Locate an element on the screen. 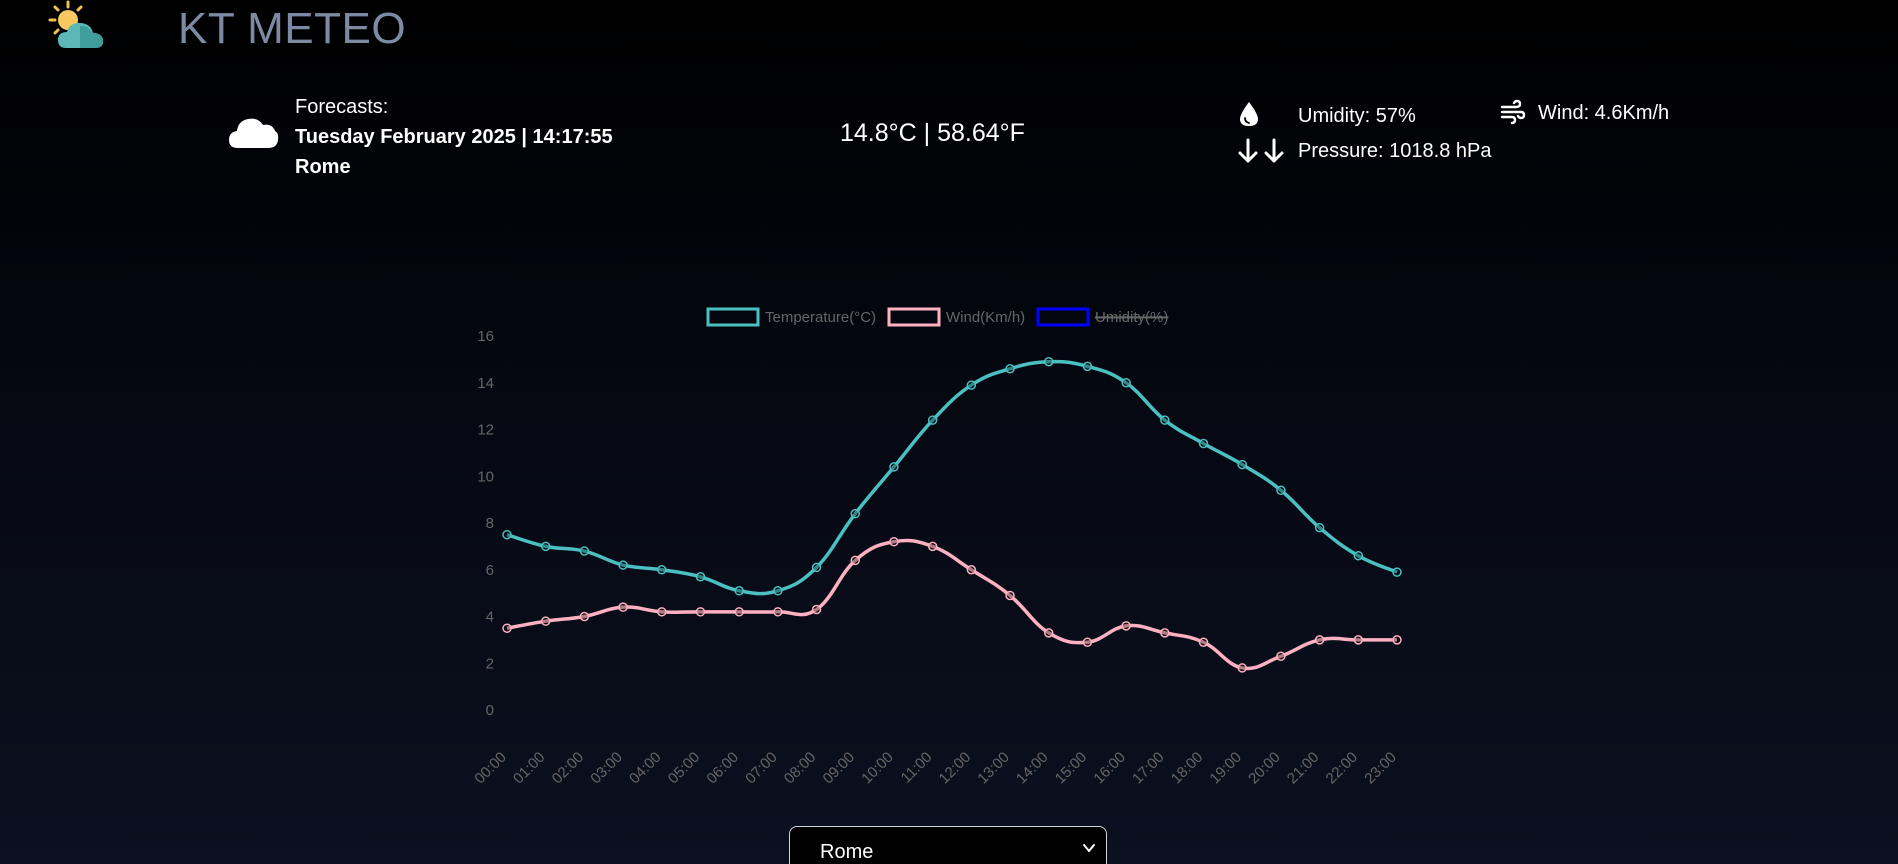 The image size is (1898, 864). x-tick-label: 16:00 is located at coordinates (1109, 768).